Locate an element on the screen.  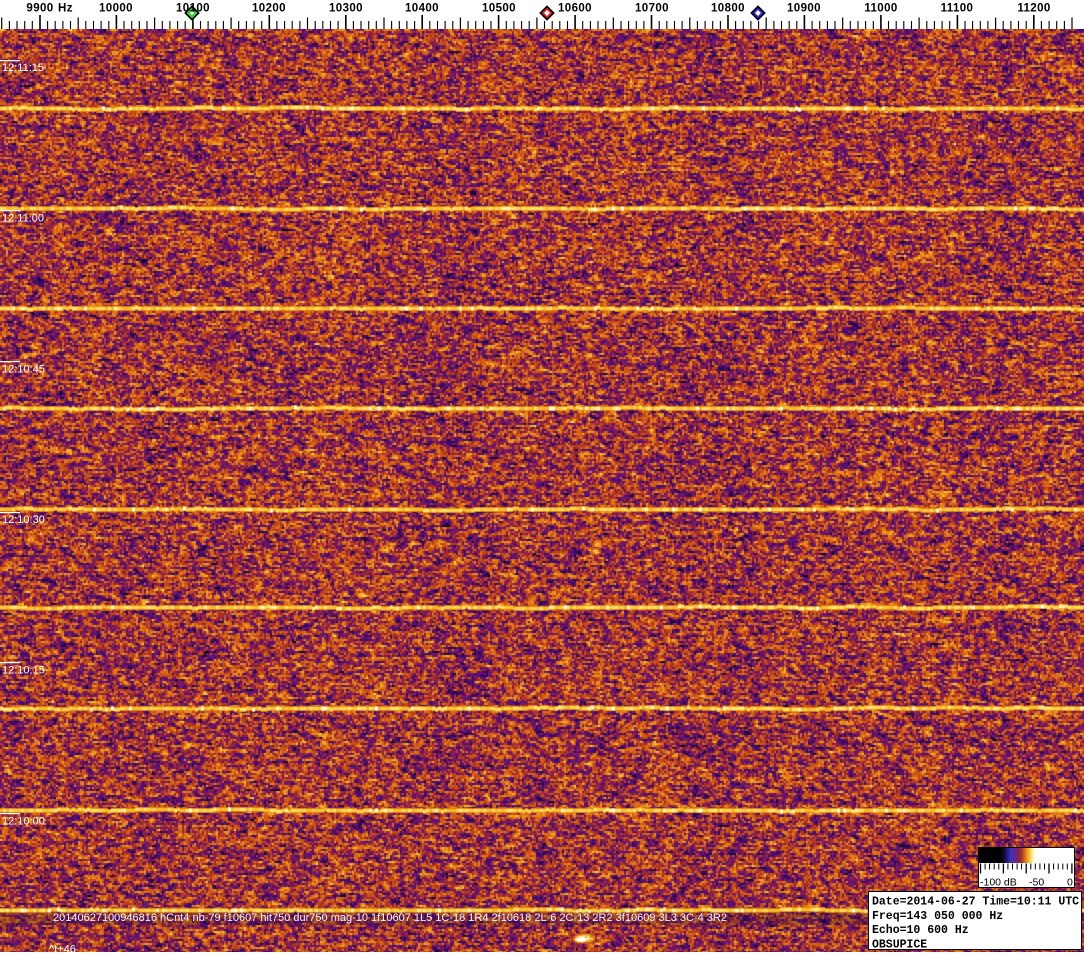
svg-text: 10600 is located at coordinates (575, 9).